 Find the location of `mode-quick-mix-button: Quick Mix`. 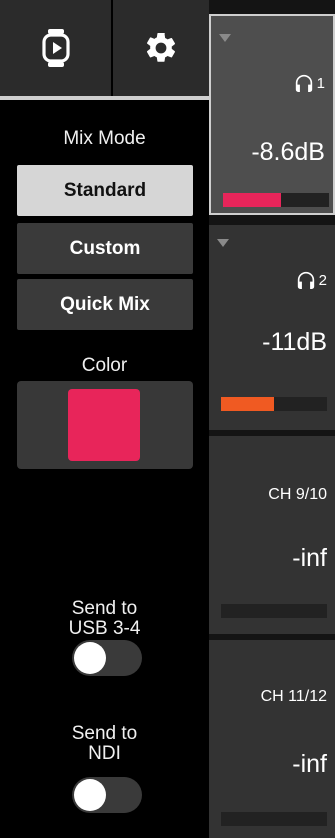

mode-quick-mix-button: Quick Mix is located at coordinates (105, 304).